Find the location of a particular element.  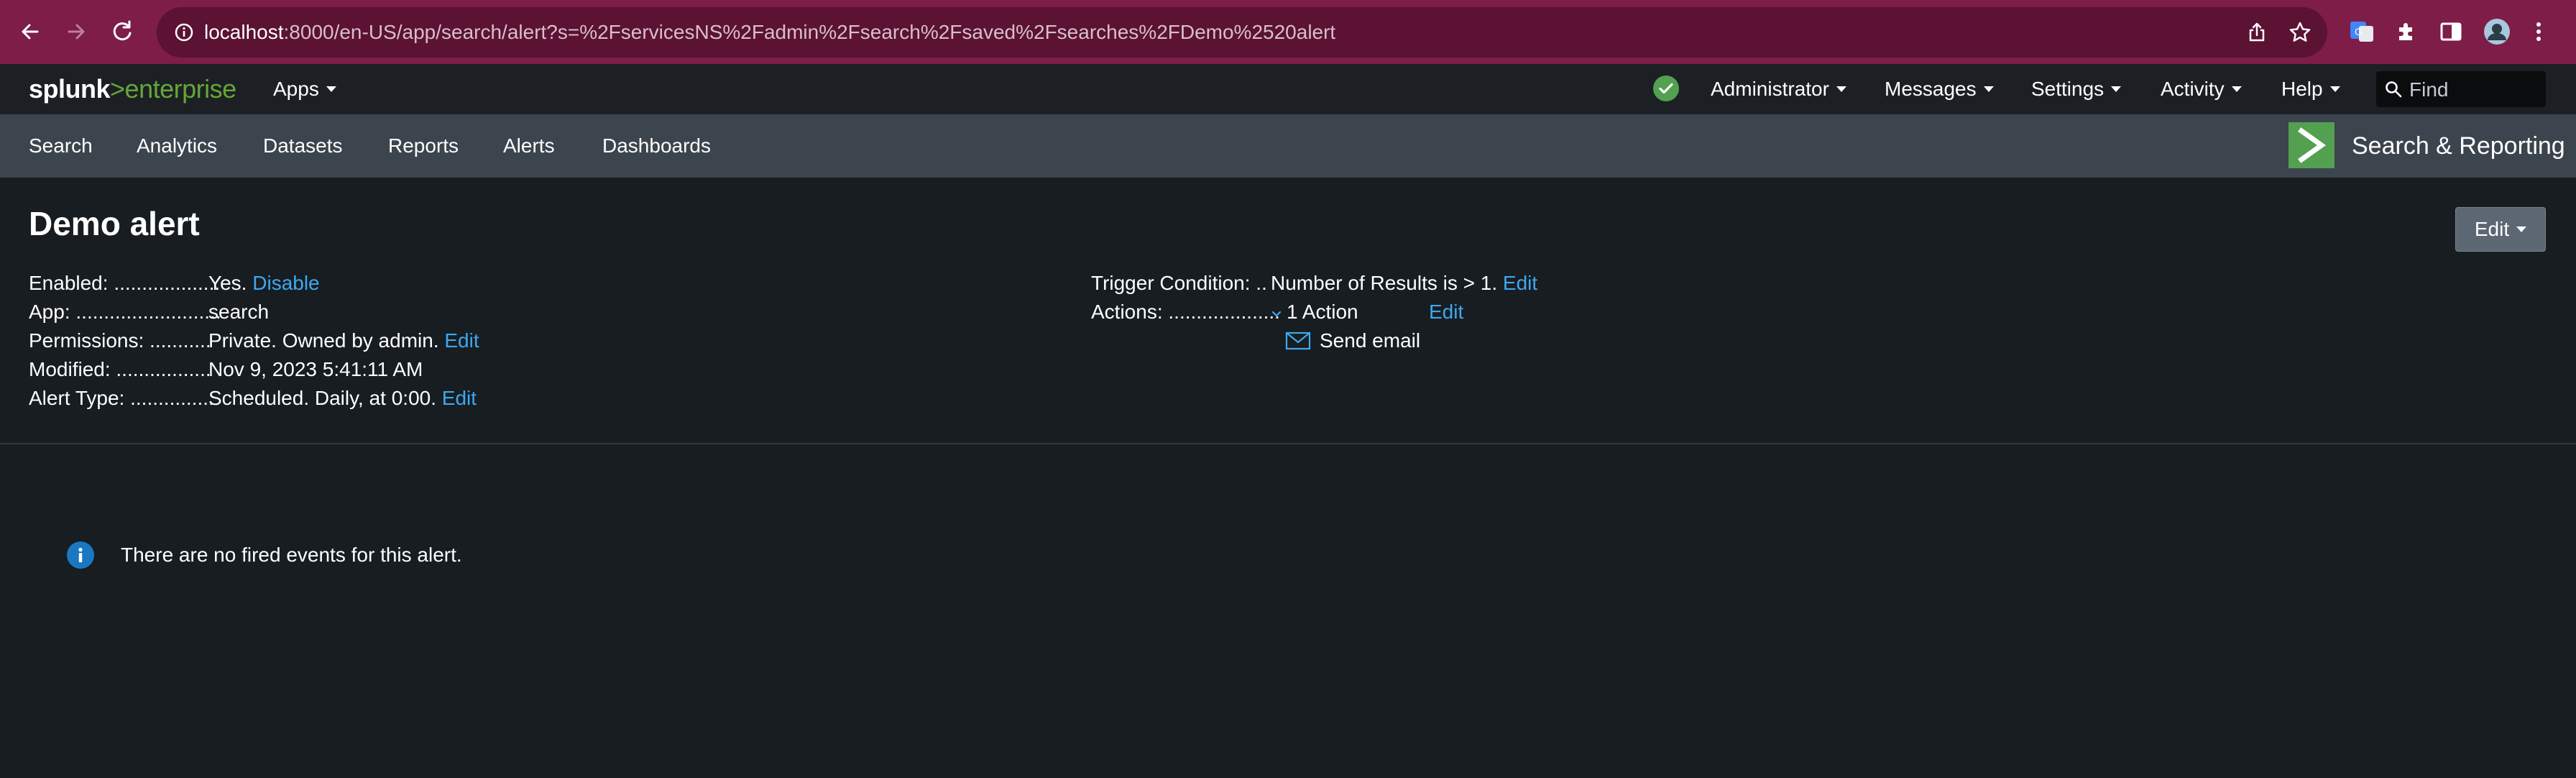

app-title: Search & Reporting is located at coordinates (2458, 146).